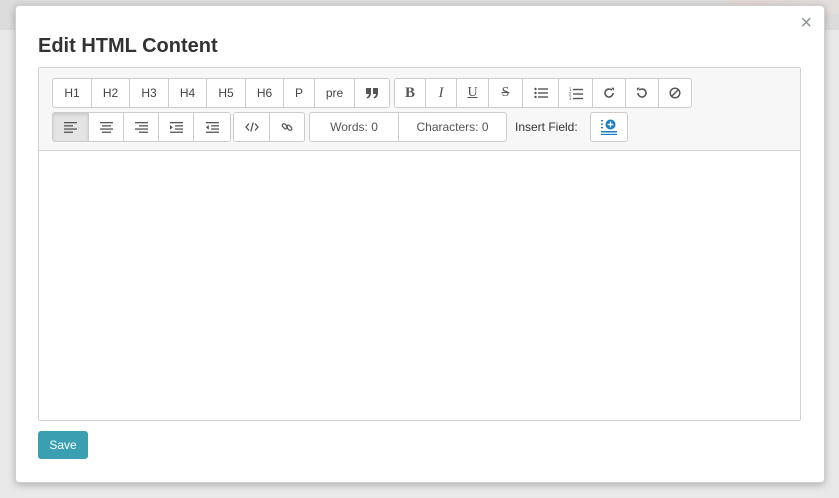  What do you see at coordinates (111, 93) in the screenshot?
I see `h2-button: H2` at bounding box center [111, 93].